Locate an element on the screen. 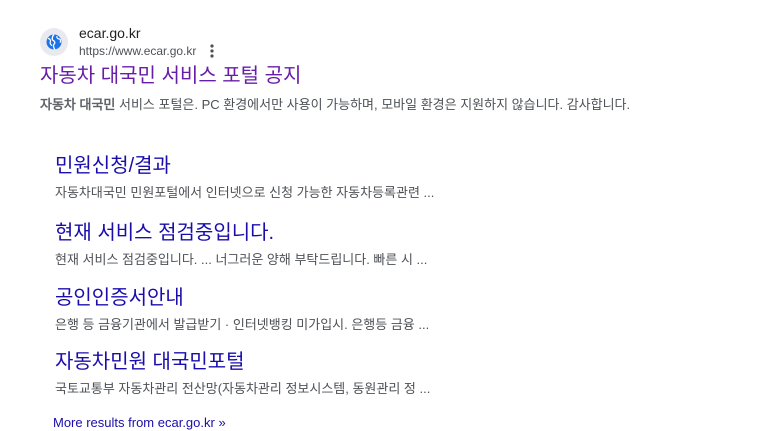  site-url: https://www.ecar.go.kr is located at coordinates (137, 51).